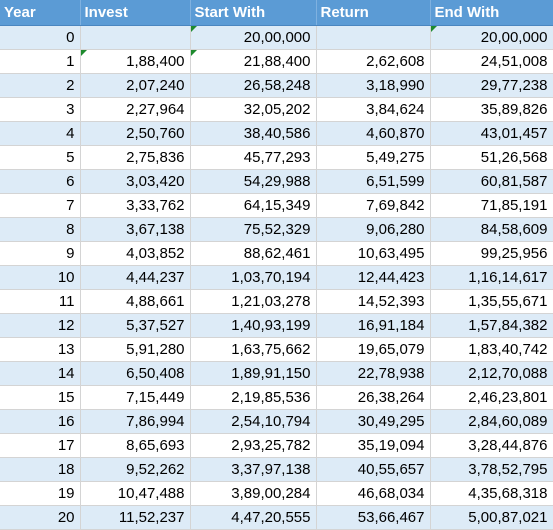 This screenshot has height=530, width=553. Describe the element at coordinates (253, 157) in the screenshot. I see `start-with-cell: 45,77,293` at that location.